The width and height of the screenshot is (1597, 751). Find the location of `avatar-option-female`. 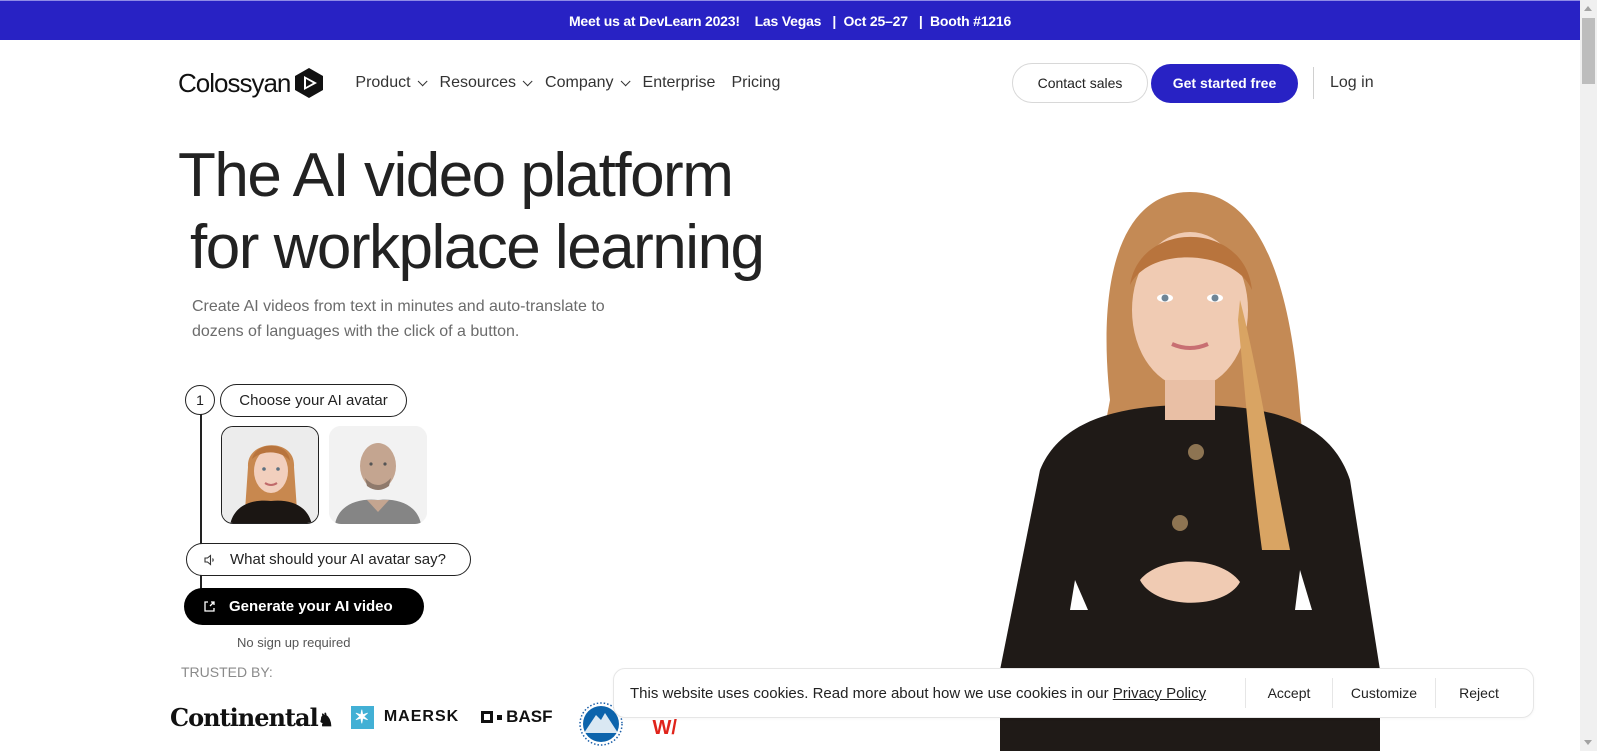

avatar-option-female is located at coordinates (270, 475).